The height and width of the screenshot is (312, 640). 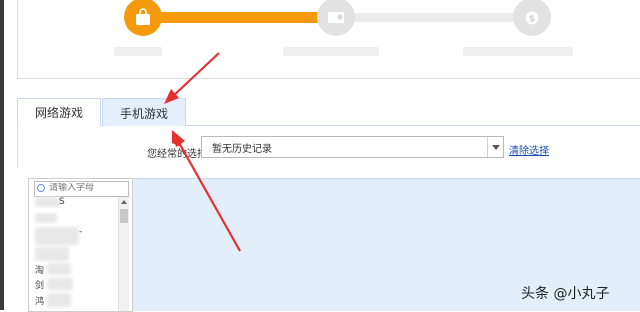 I want to click on arrow-1-shaft, so click(x=195, y=75).